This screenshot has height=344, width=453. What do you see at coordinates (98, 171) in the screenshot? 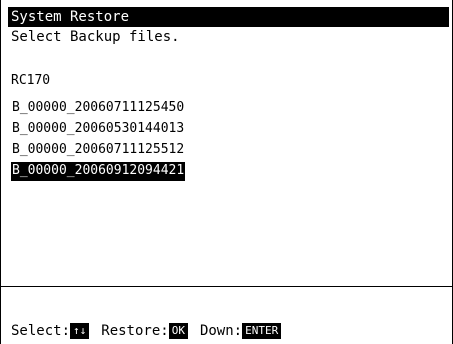
I see `backup-file-item-selected: B_00000_20060912094421` at bounding box center [98, 171].